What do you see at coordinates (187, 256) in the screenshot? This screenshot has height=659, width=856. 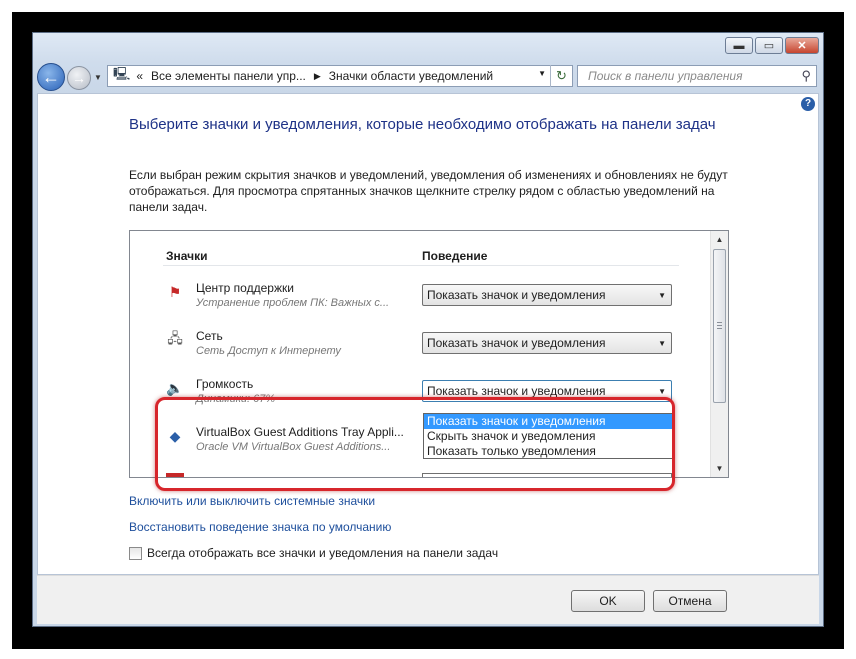 I see `column-header-icons: Значки` at bounding box center [187, 256].